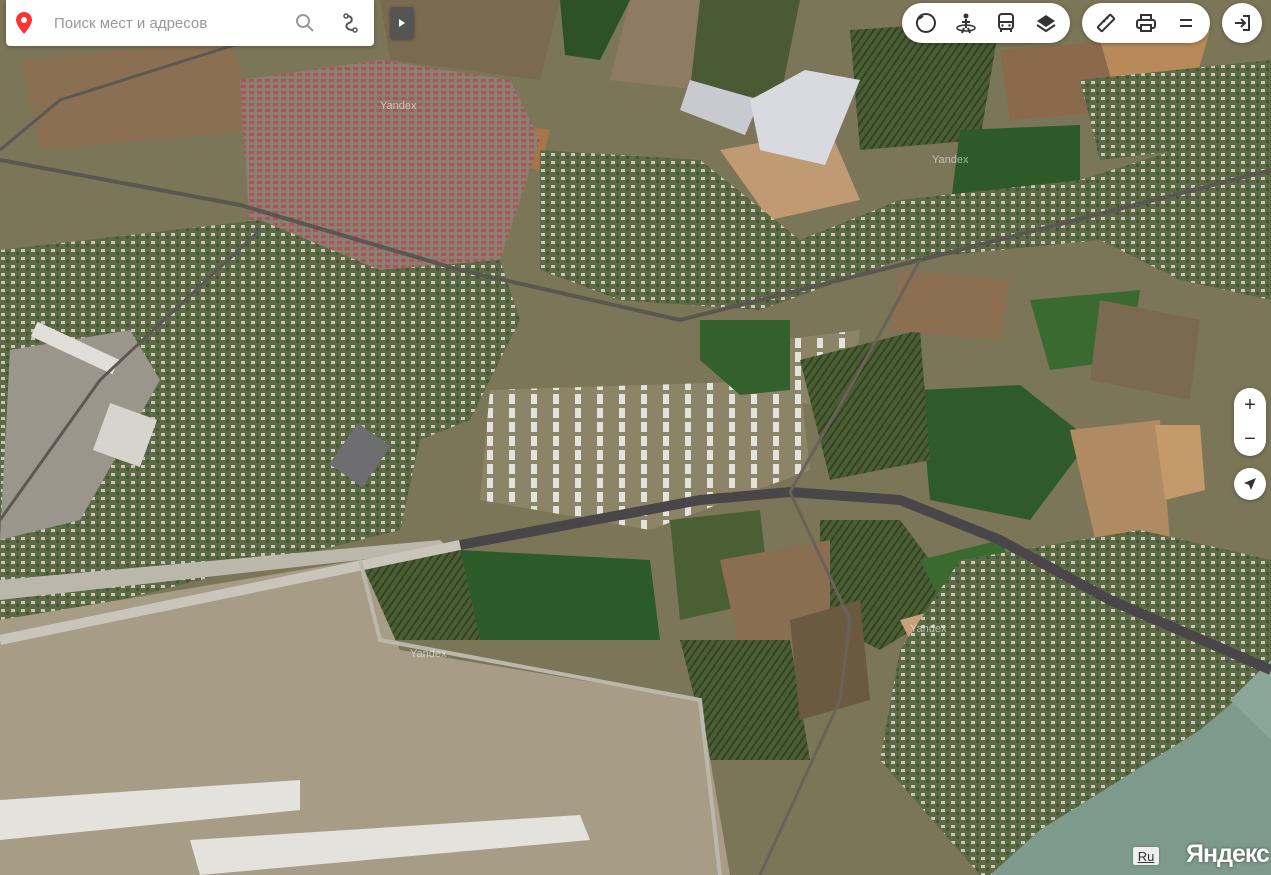  Describe the element at coordinates (1146, 856) in the screenshot. I see `language-switcher: Ru` at that location.